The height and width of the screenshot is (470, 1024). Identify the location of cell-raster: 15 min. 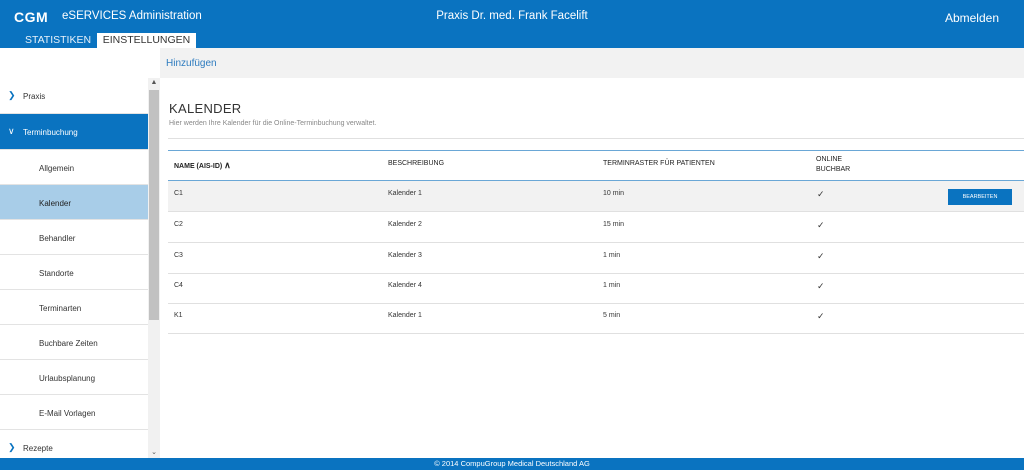
(614, 224).